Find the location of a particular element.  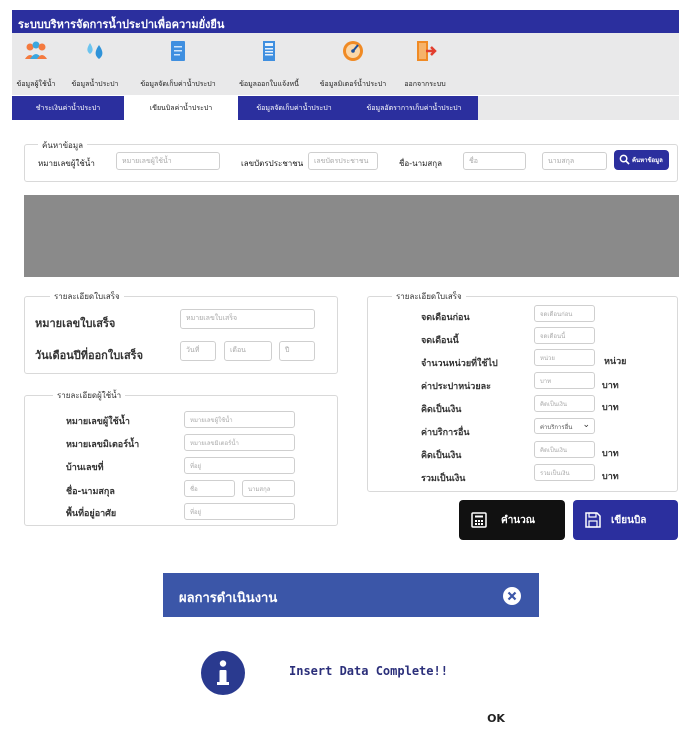

calculate-button: คำนวณ is located at coordinates (512, 520).